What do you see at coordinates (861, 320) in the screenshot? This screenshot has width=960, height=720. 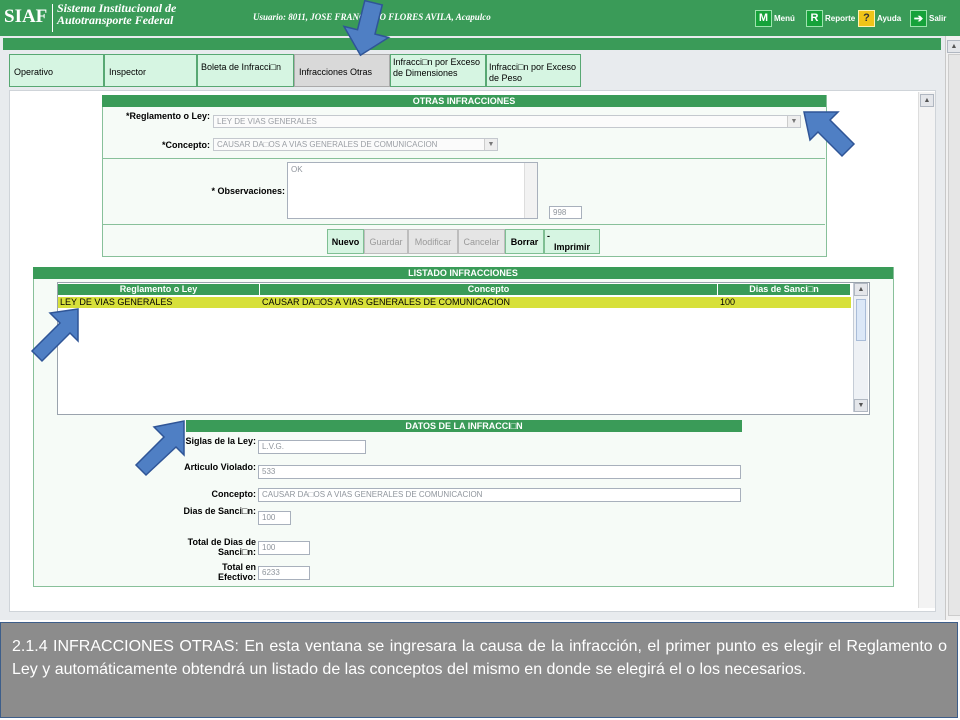 I see `scroll-thumb` at bounding box center [861, 320].